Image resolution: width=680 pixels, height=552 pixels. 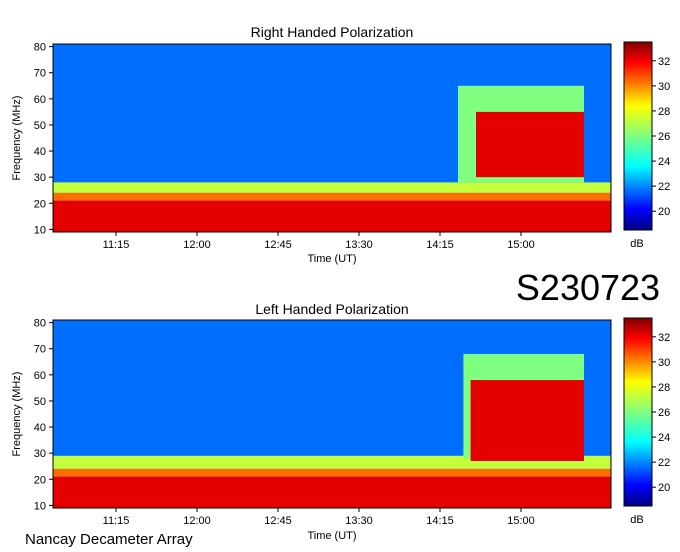 What do you see at coordinates (588, 287) in the screenshot?
I see `figure-id: S230723` at bounding box center [588, 287].